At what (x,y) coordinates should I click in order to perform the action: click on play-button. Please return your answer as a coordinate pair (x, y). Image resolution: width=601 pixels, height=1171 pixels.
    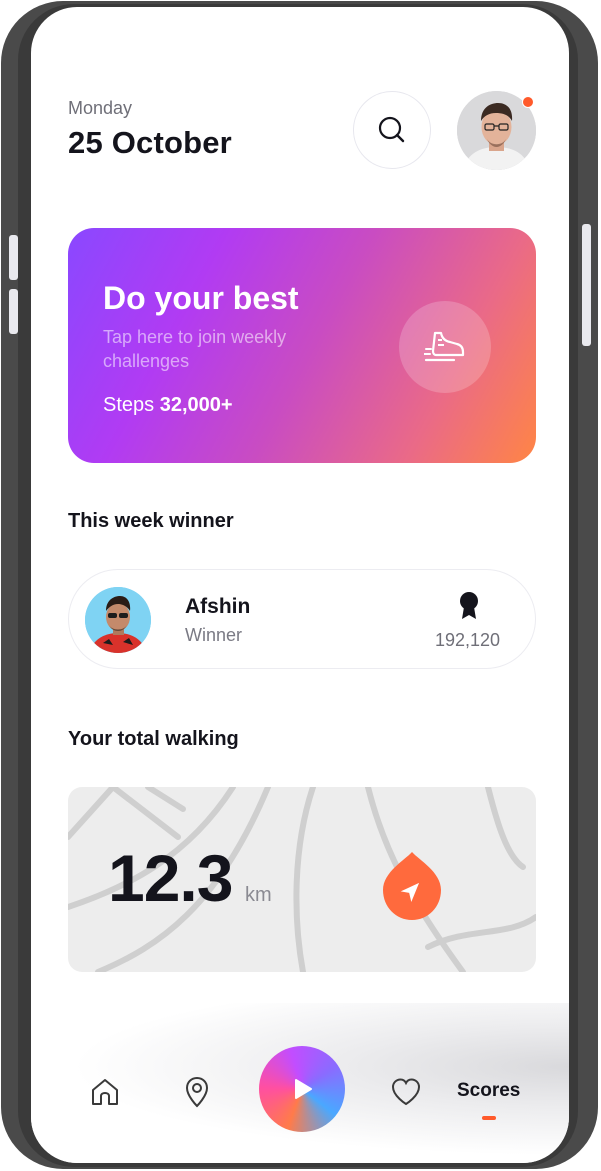
    Looking at the image, I should click on (302, 1089).